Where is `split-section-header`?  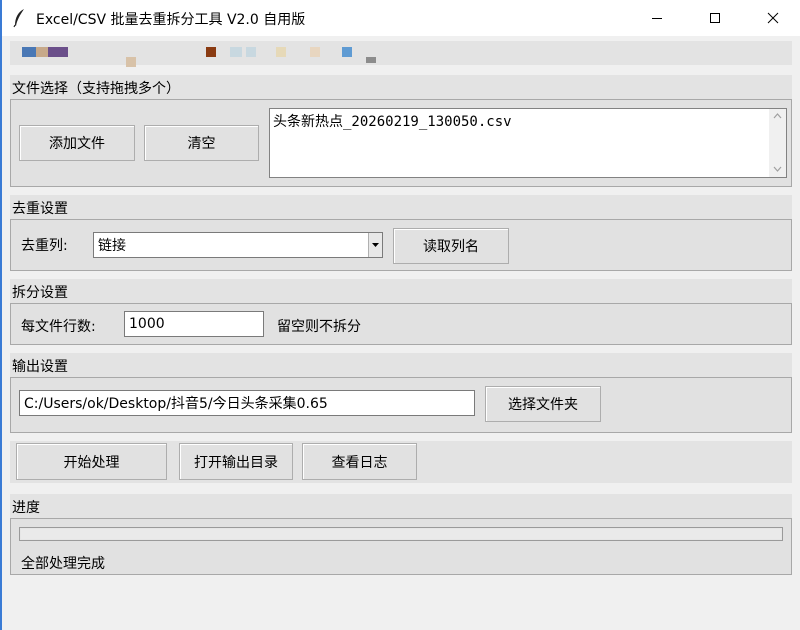
split-section-header is located at coordinates (401, 291).